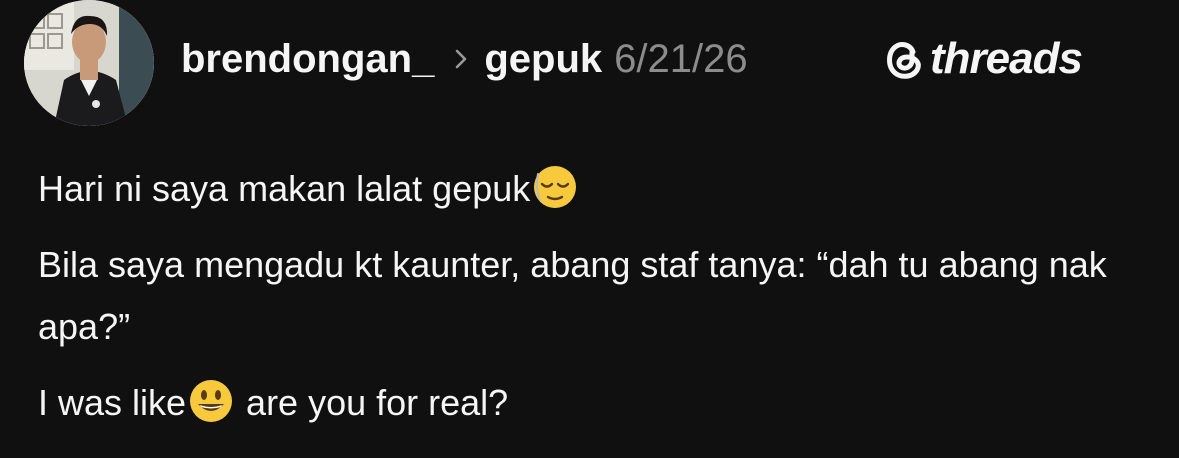  Describe the element at coordinates (372, 402) in the screenshot. I see `post-text-3b: are you for real?` at that location.